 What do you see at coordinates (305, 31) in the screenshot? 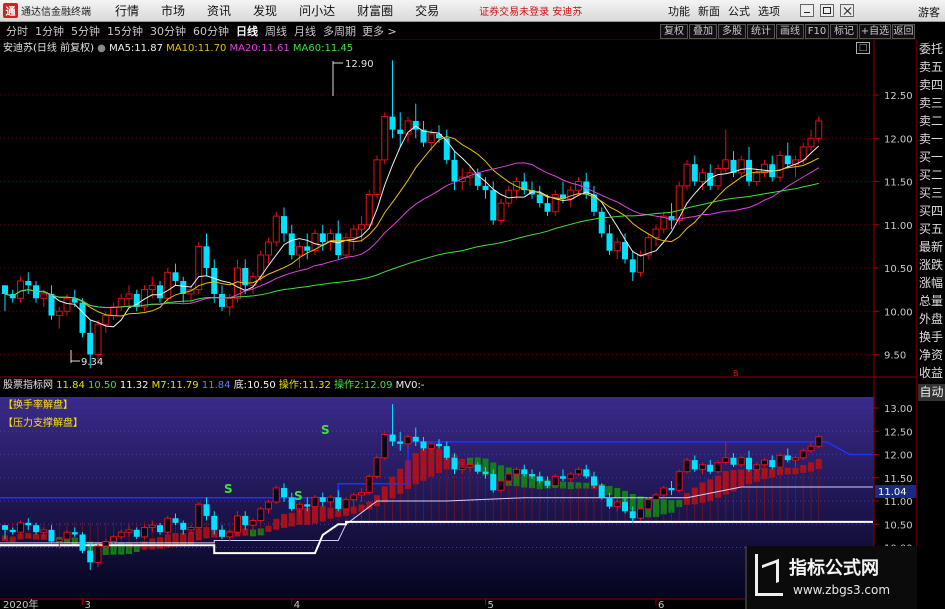
I see `period-monthly: 月线` at bounding box center [305, 31].